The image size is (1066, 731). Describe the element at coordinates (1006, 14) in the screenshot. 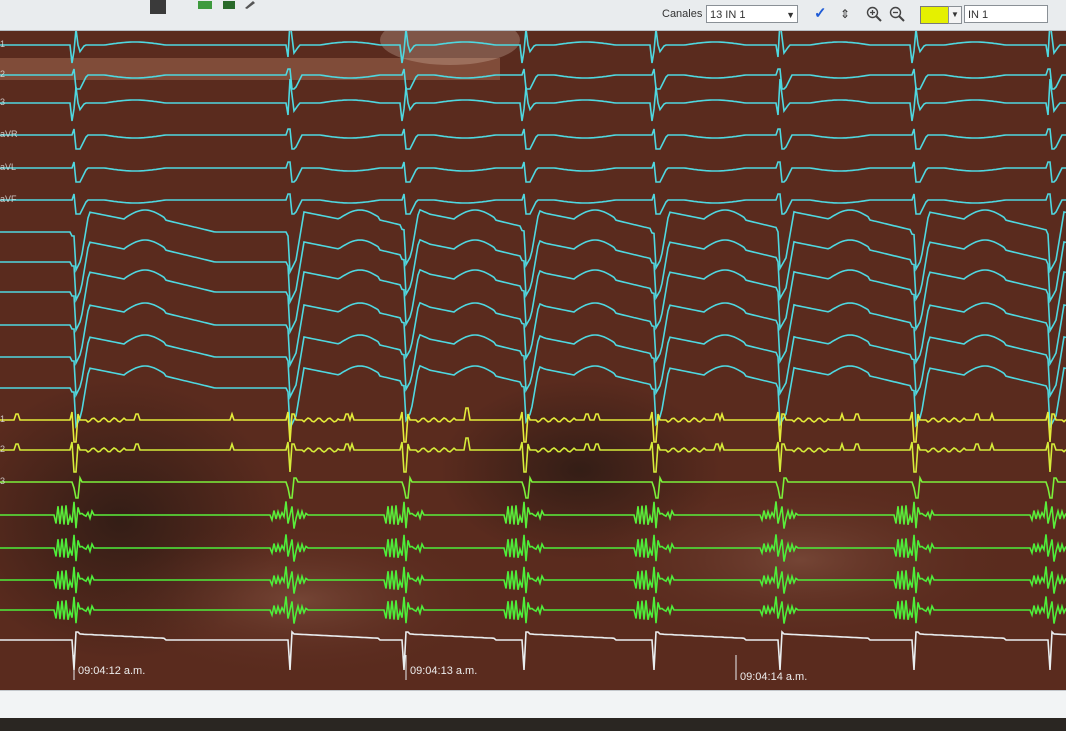

I see `channel-field: IN 1` at that location.